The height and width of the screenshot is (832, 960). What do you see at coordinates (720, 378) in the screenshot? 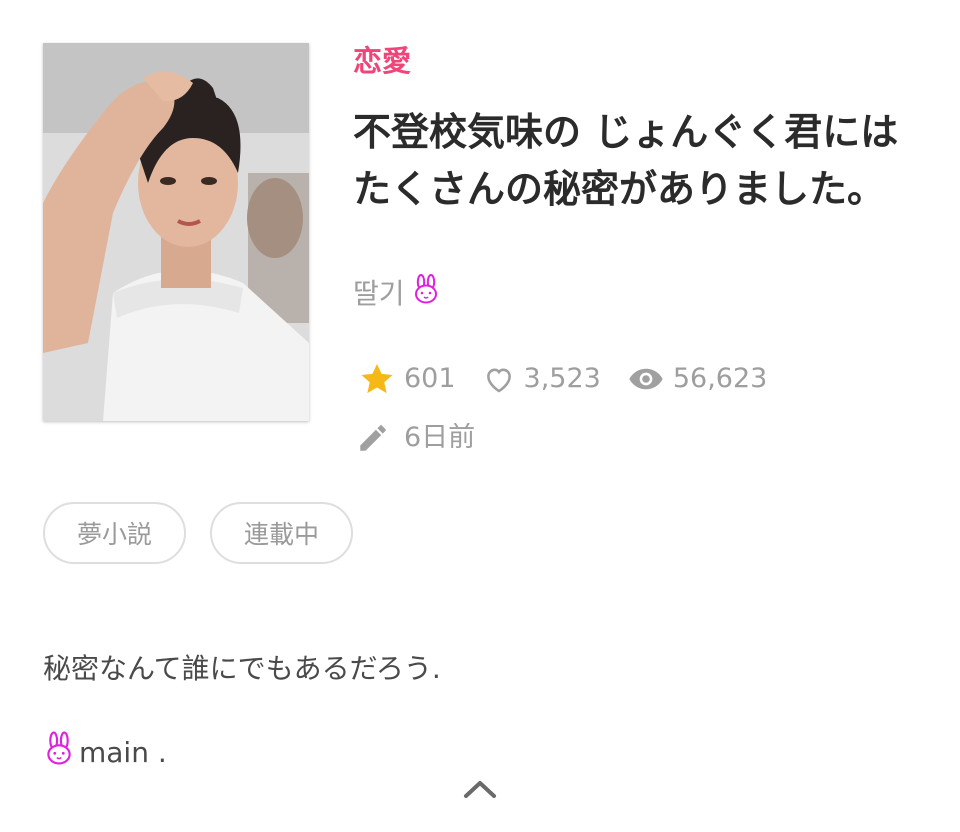
I see `view-count-value: 56,623` at bounding box center [720, 378].